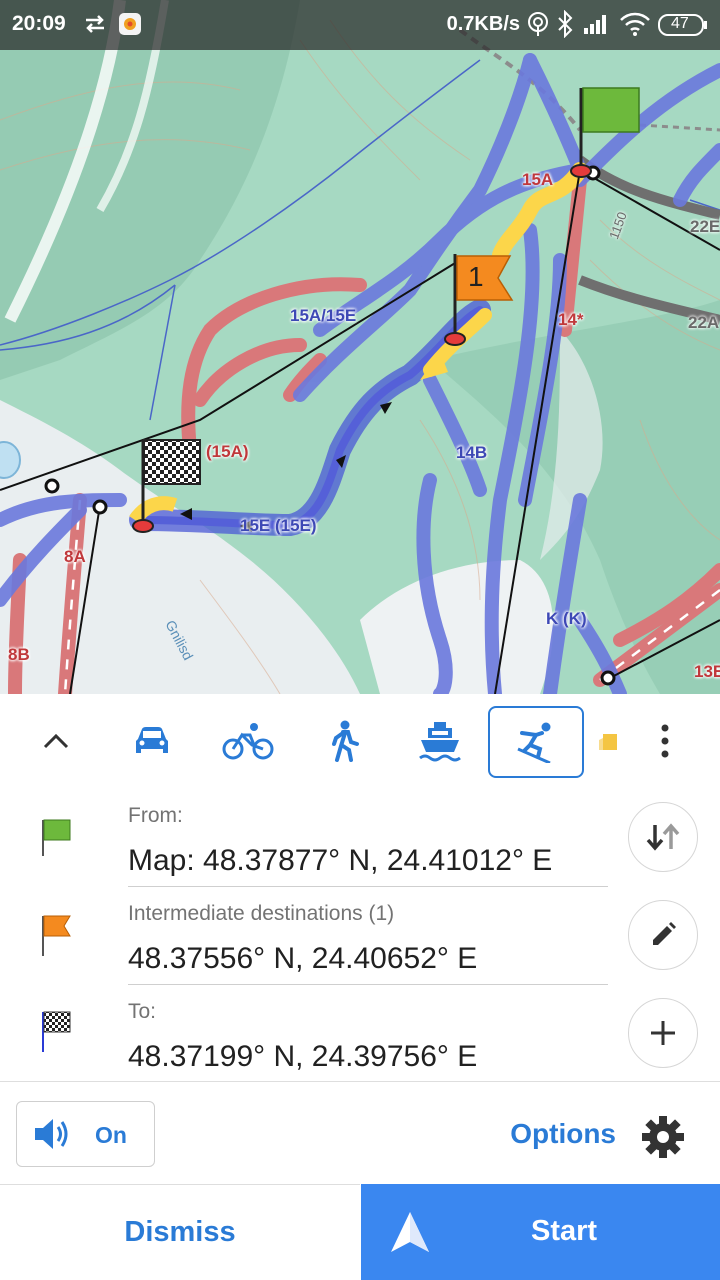  I want to click on swap-button, so click(663, 837).